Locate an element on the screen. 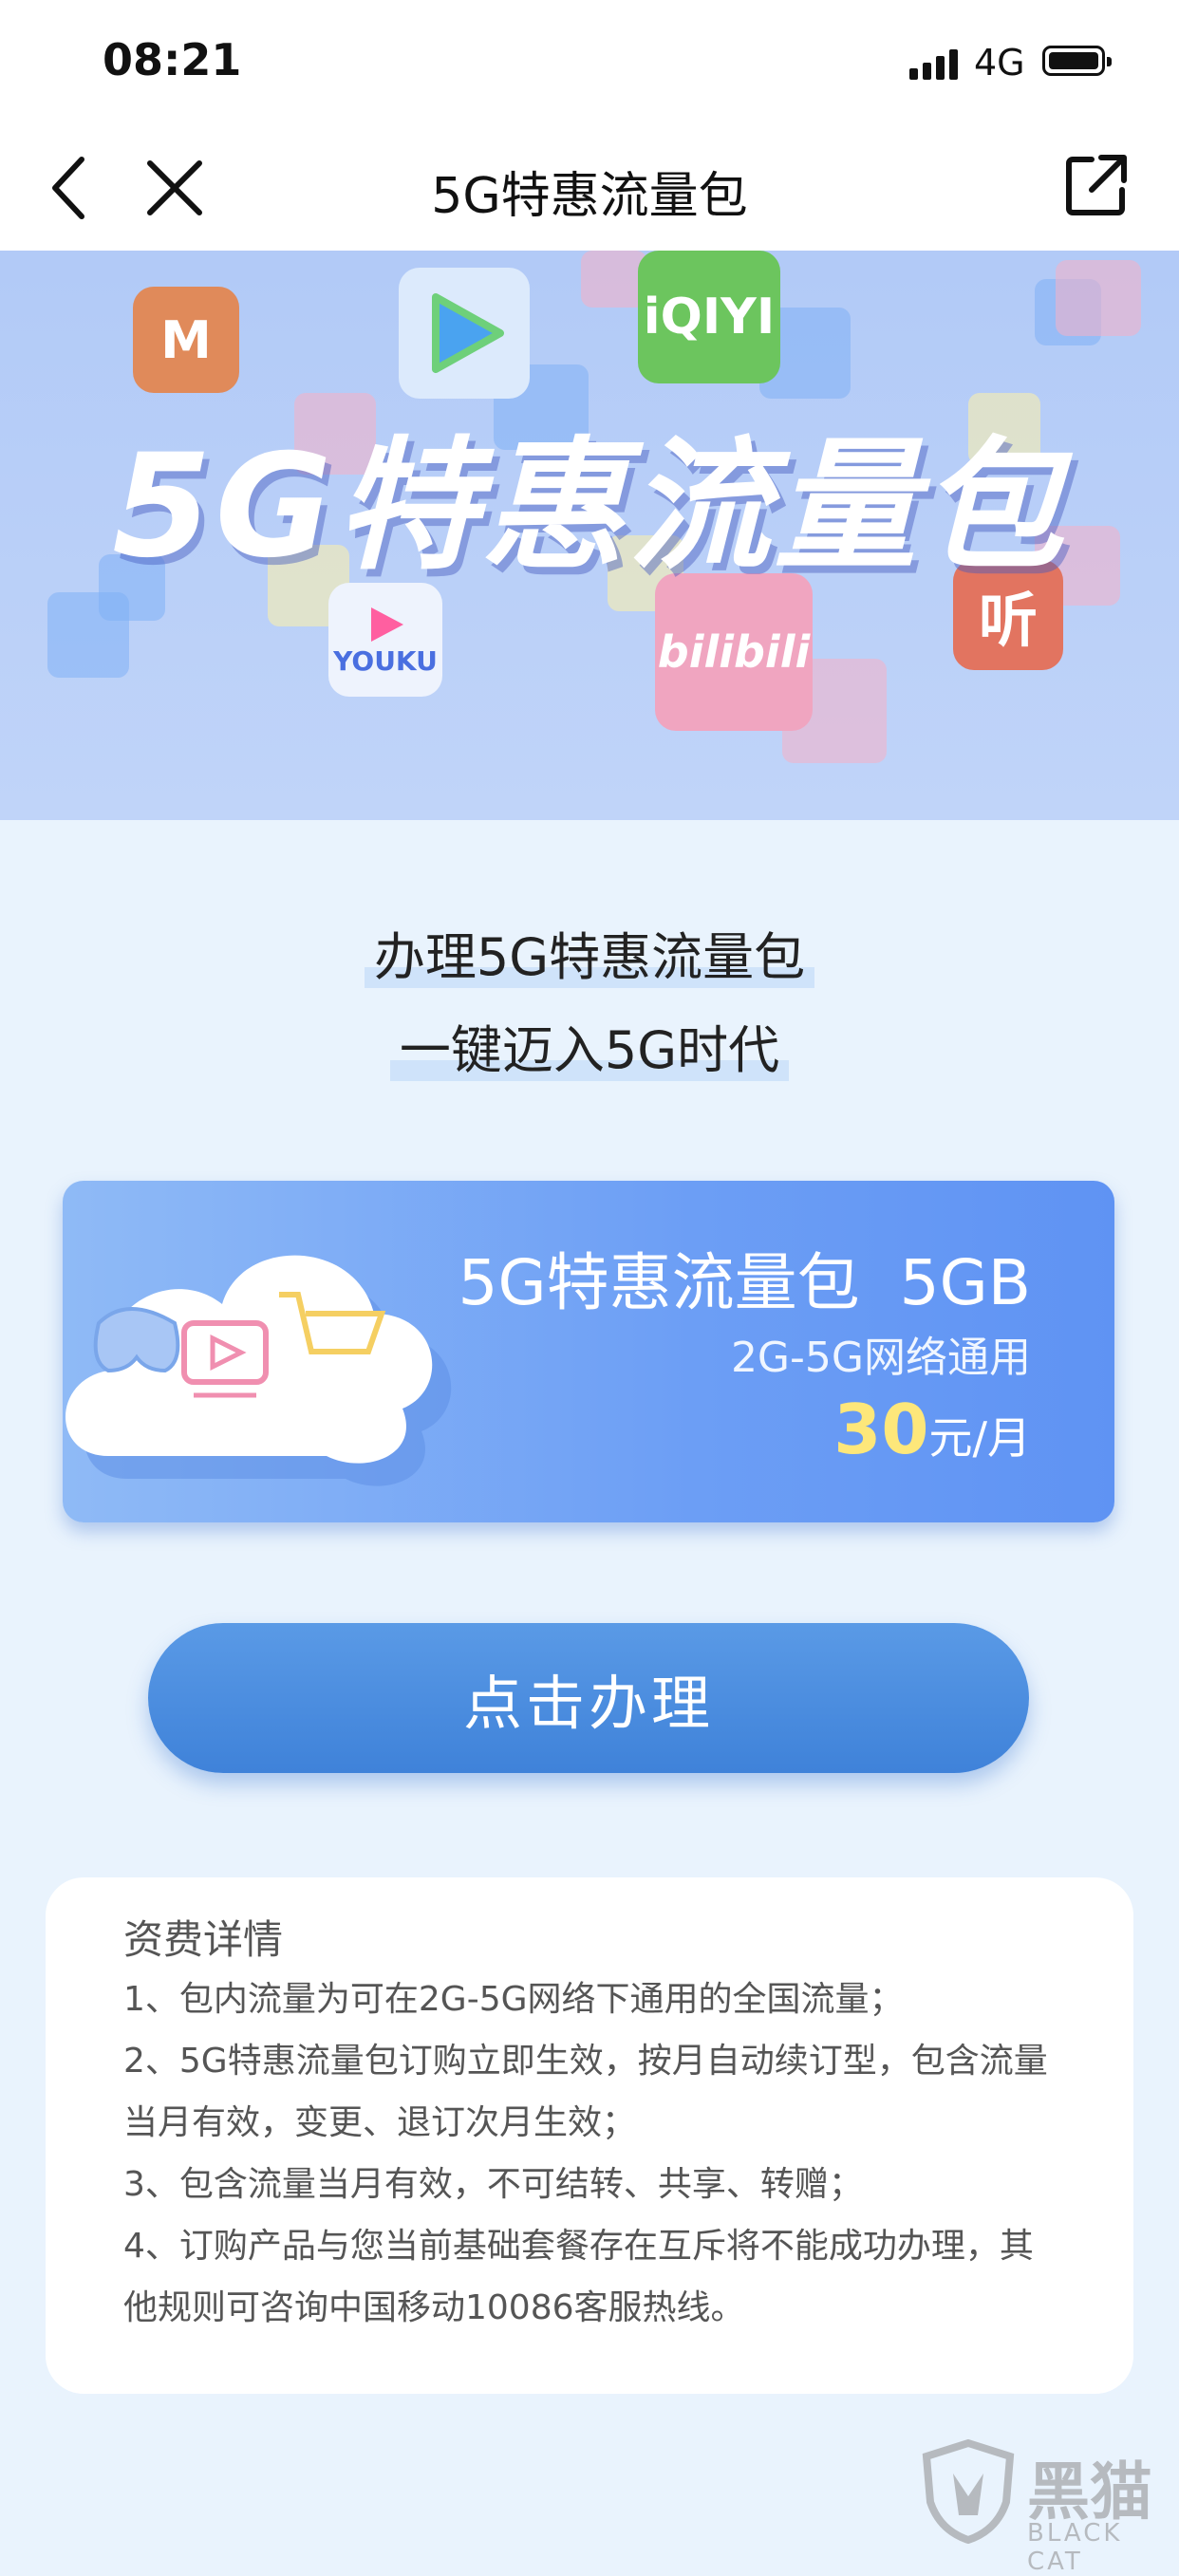 This screenshot has height=2576, width=1179. iqiyi-app-icon: iQIYI is located at coordinates (709, 317).